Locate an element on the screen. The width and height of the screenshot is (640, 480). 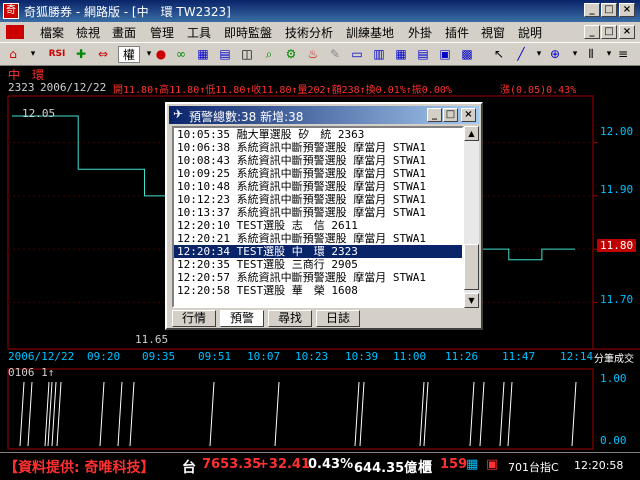
zoom-in-icon: ⊕ is located at coordinates (555, 54).